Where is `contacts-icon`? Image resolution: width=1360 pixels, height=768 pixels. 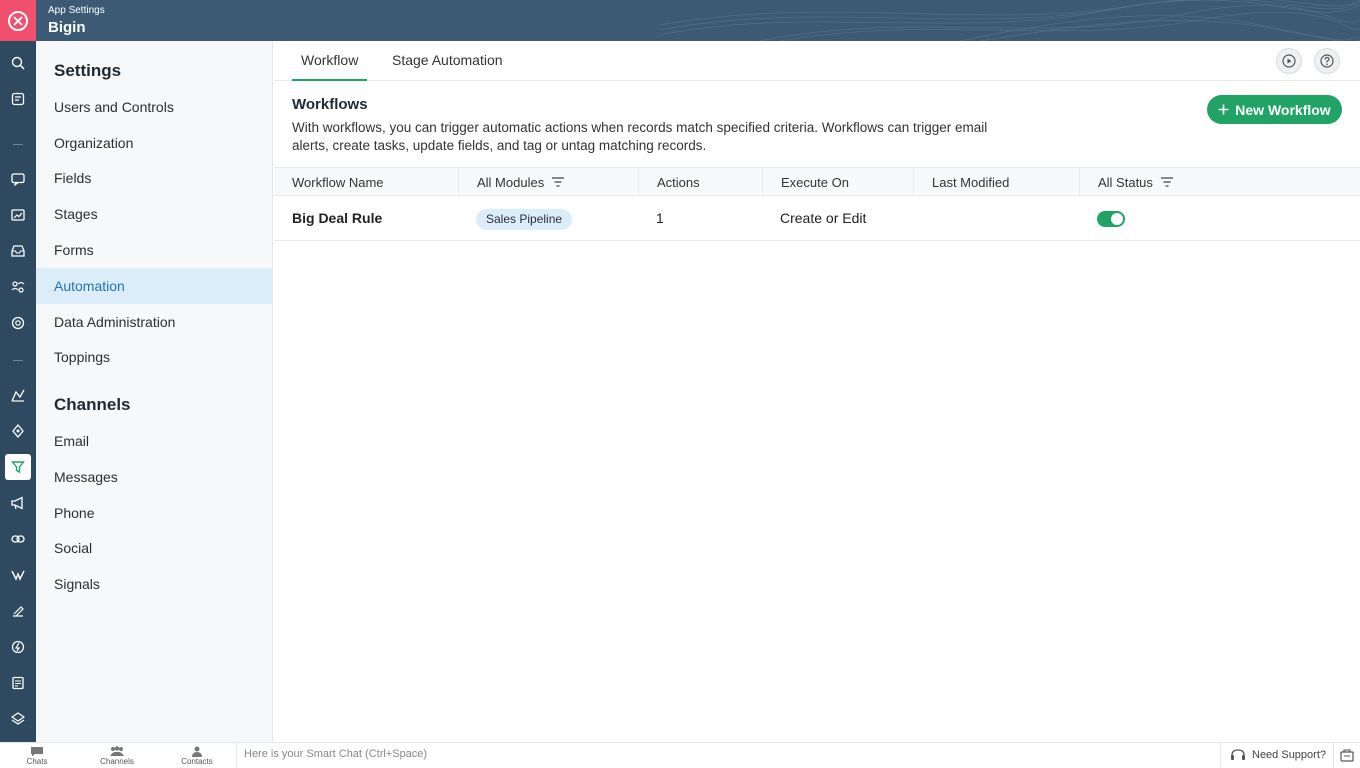 contacts-icon is located at coordinates (197, 751).